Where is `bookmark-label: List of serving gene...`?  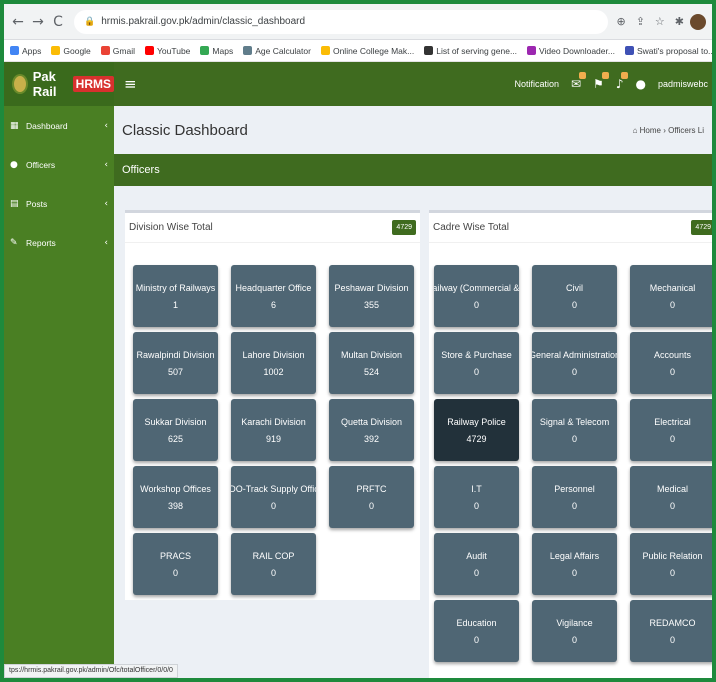
bookmark-label: List of serving gene... is located at coordinates (477, 50).